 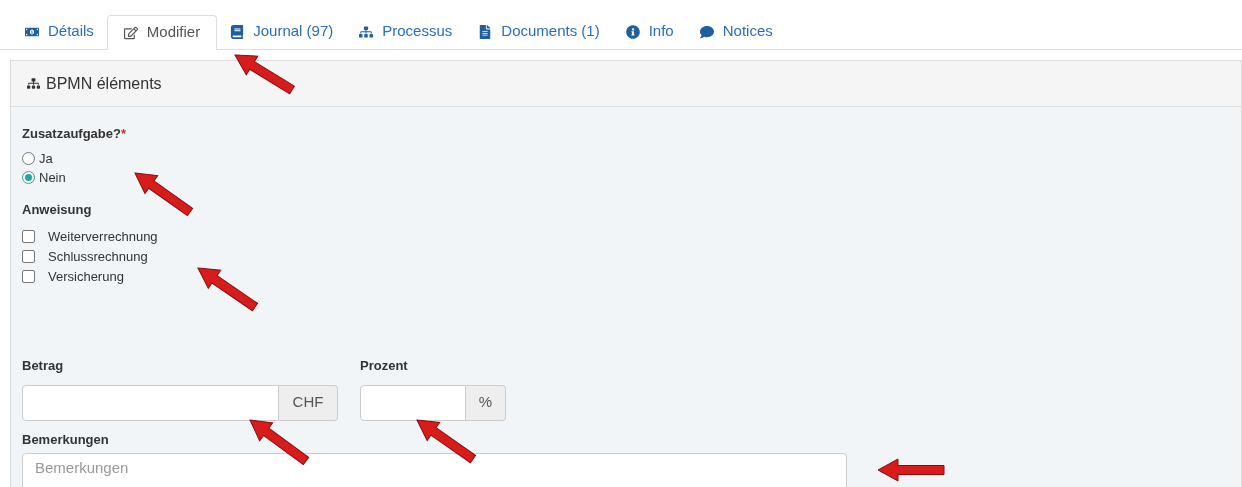 What do you see at coordinates (736, 31) in the screenshot?
I see `tab: Notices` at bounding box center [736, 31].